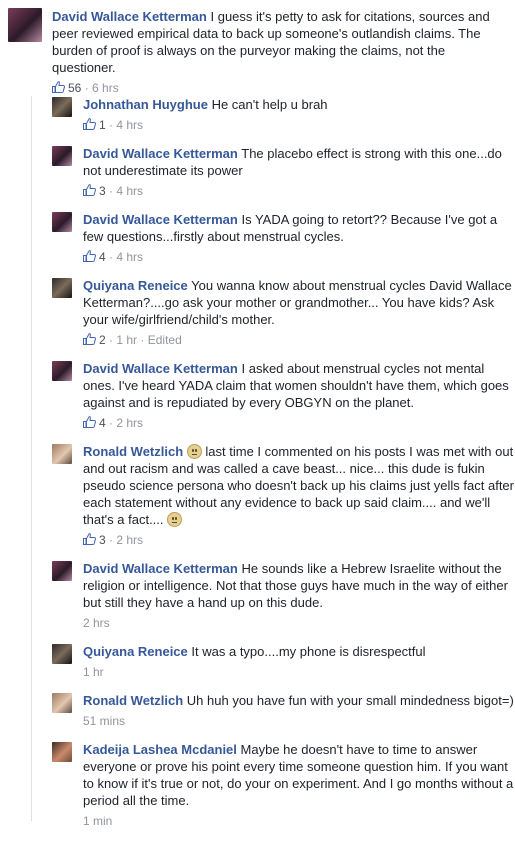 The image size is (515, 852). Describe the element at coordinates (74, 88) in the screenshot. I see `like-count: 56` at that location.